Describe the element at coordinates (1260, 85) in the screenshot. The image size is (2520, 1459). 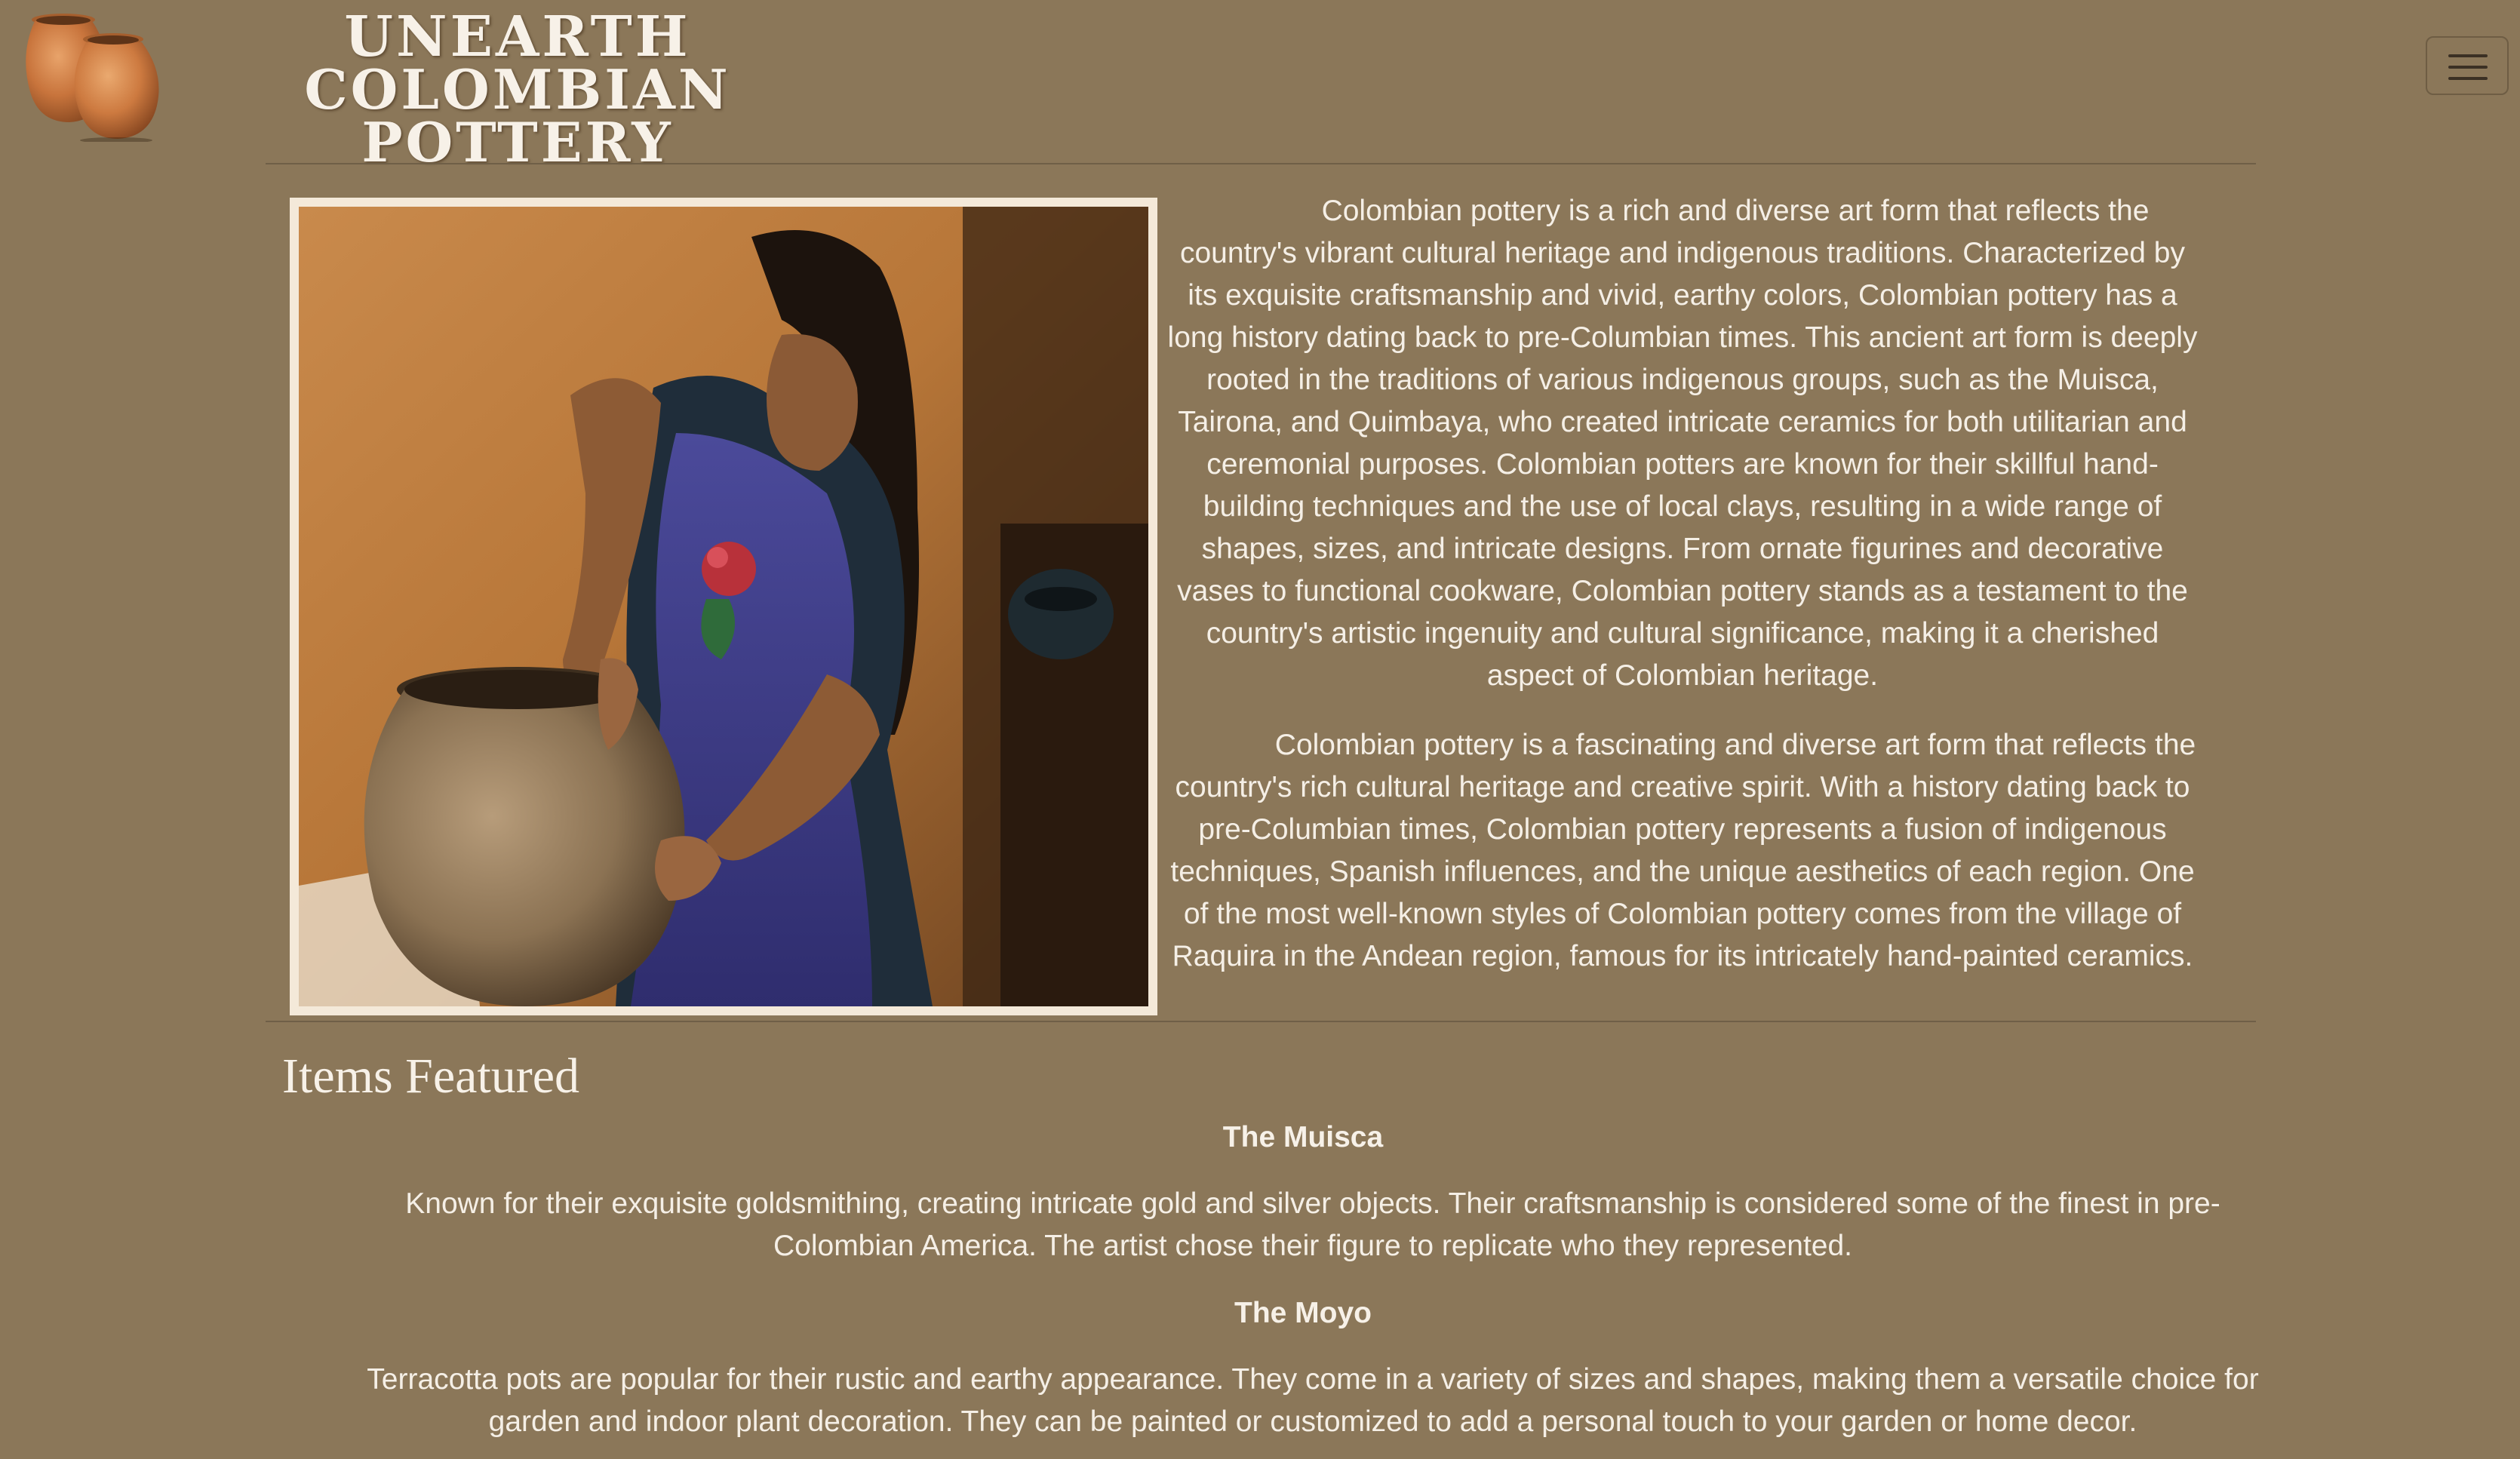
I see `site-header: UNEARTH COLOMBIAN POTTERY` at that location.